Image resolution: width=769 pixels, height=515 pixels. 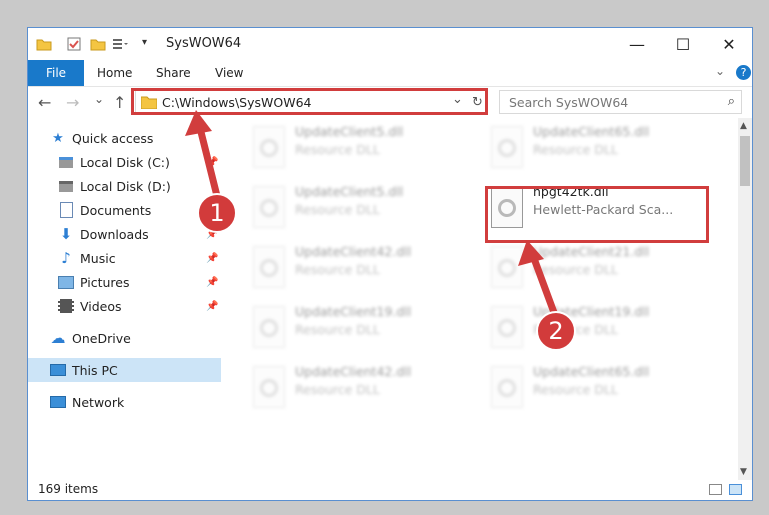 I want to click on step-2-badge: 2, so click(x=556, y=331).